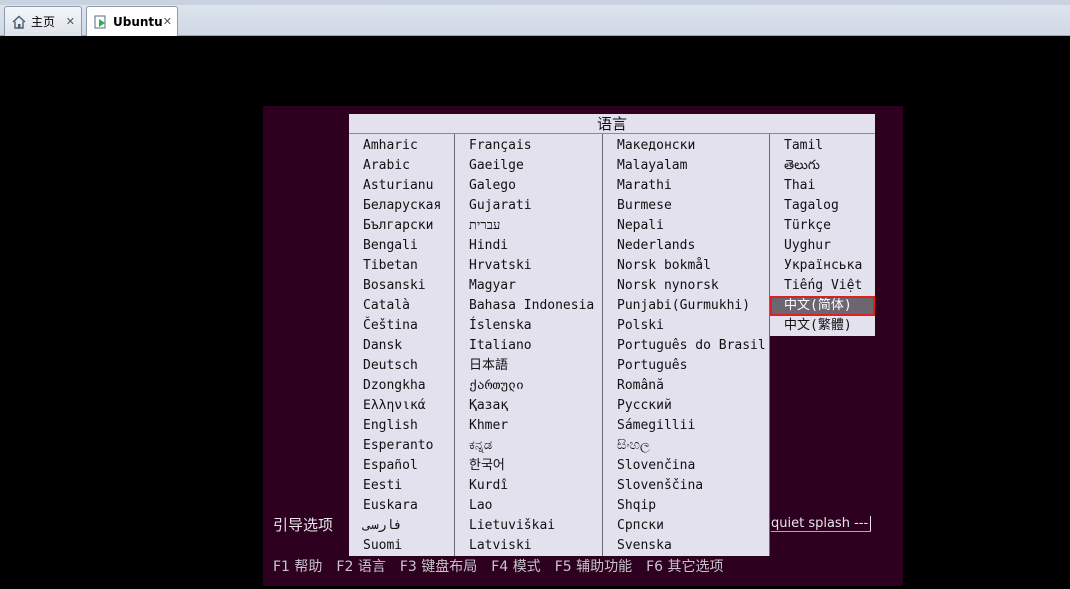 This screenshot has height=589, width=1070. I want to click on language-option: Khmer, so click(528, 426).